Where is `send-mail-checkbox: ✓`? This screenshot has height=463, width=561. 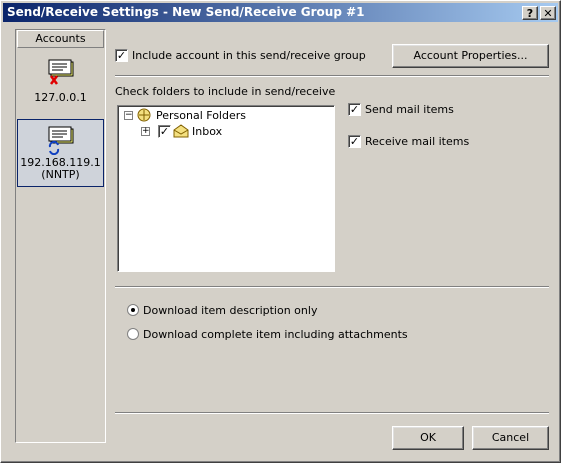 send-mail-checkbox: ✓ is located at coordinates (354, 109).